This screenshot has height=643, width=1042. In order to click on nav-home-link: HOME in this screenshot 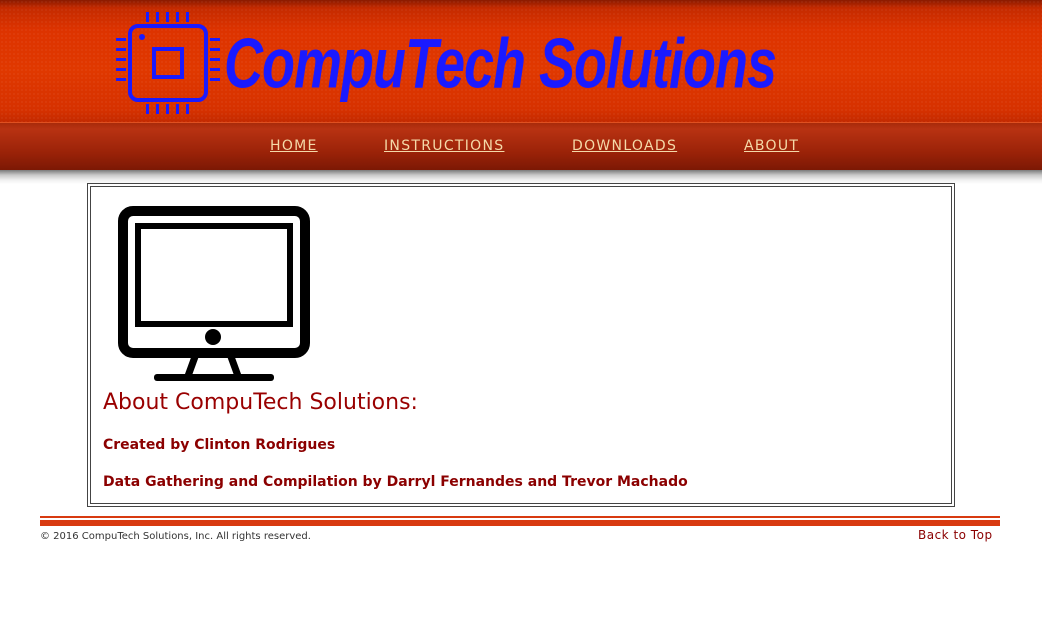, I will do `click(294, 146)`.